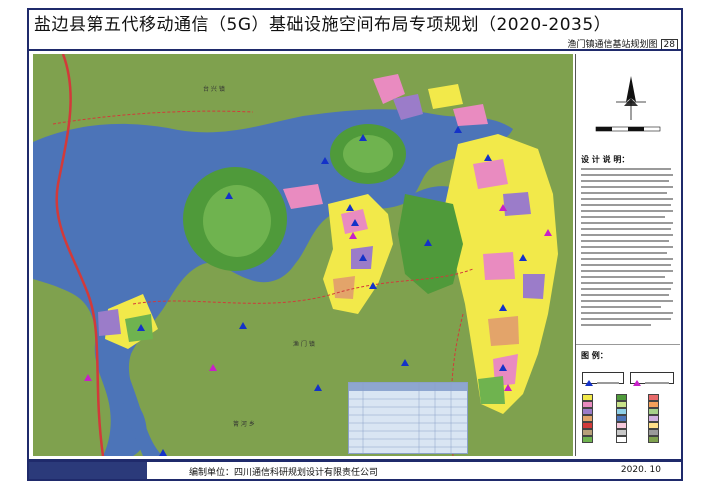 This screenshot has height=501, width=708. What do you see at coordinates (244, 424) in the screenshot?
I see `map-label-qinghe: 箐 河 乡` at bounding box center [244, 424].